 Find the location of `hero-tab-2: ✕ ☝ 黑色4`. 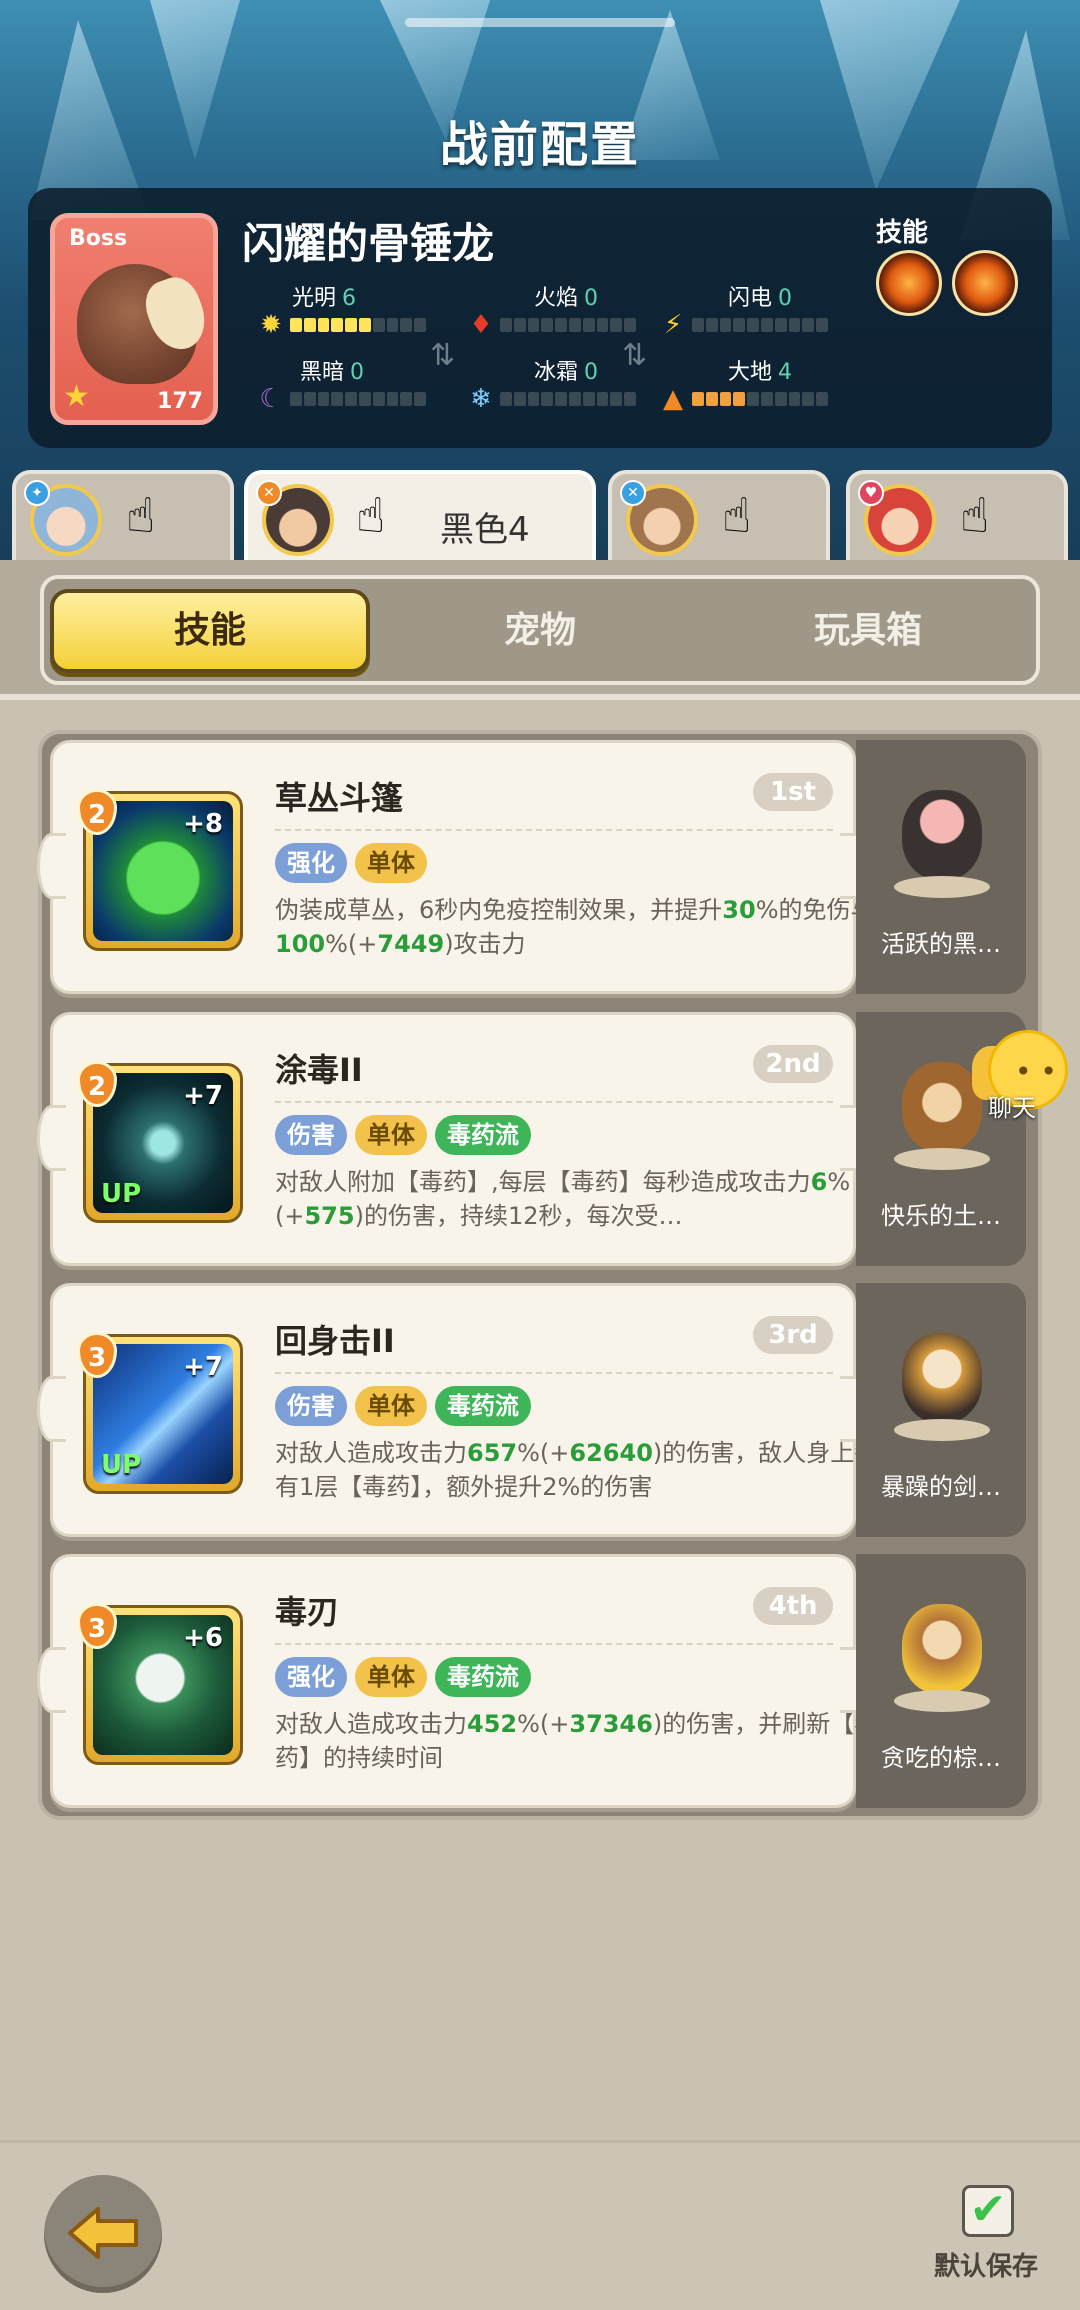

hero-tab-2: ✕ ☝ 黑色4 is located at coordinates (420, 516).